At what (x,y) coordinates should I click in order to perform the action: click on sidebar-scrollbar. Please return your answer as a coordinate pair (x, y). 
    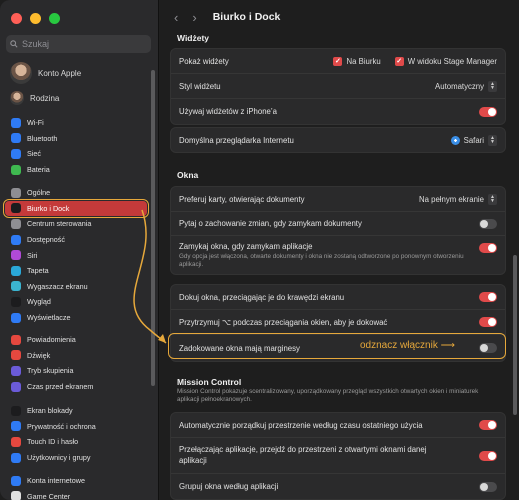
    Looking at the image, I should click on (153, 228).